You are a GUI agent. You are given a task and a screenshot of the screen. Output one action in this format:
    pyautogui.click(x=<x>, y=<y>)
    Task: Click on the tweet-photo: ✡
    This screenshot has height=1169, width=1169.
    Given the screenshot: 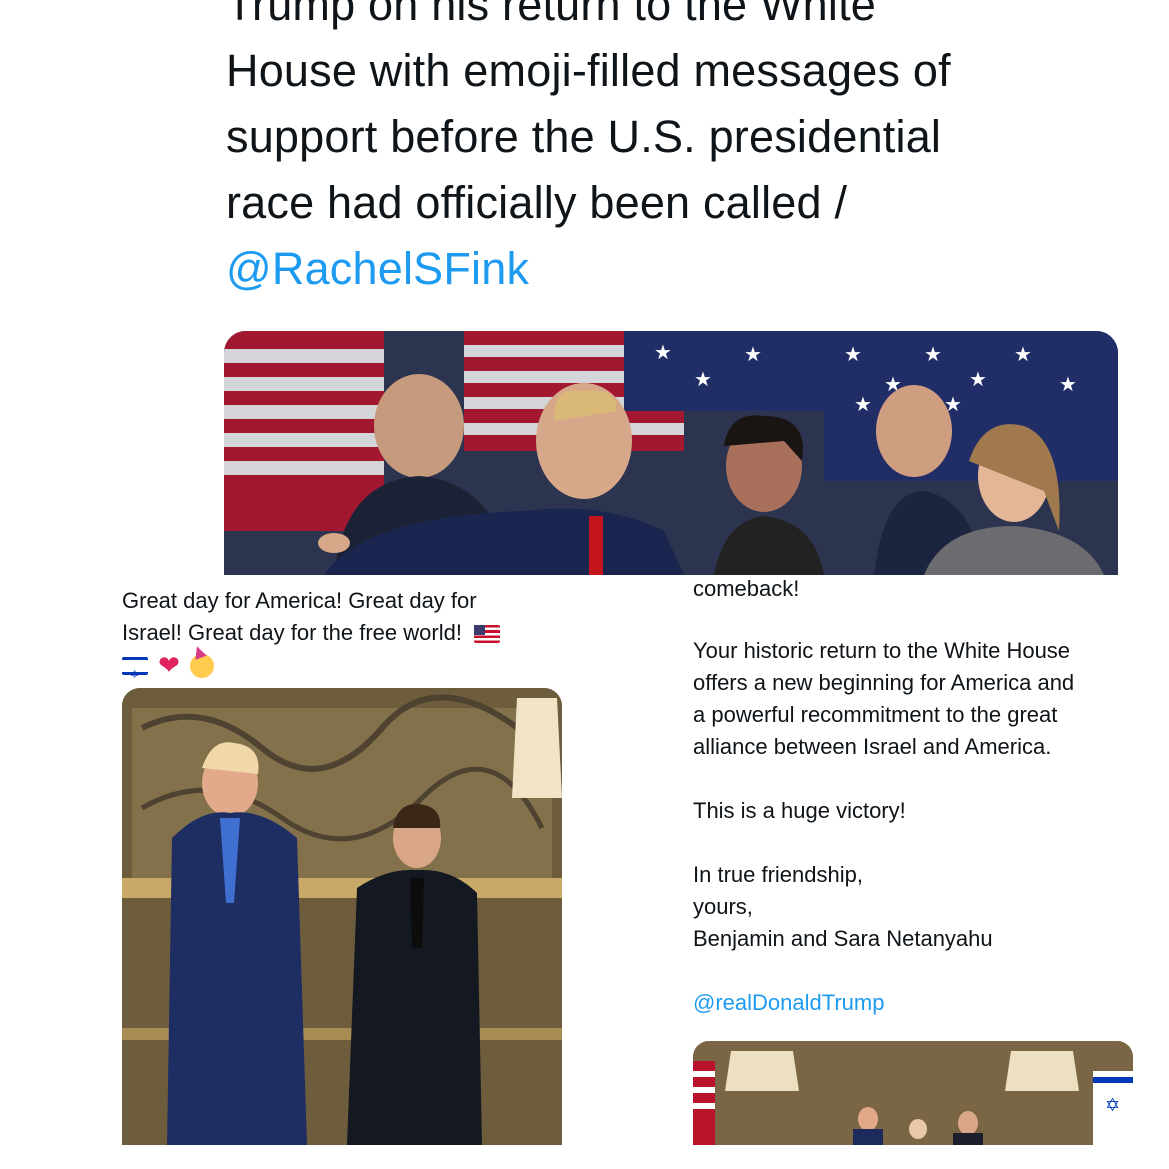 What is the action you would take?
    pyautogui.click(x=913, y=1093)
    